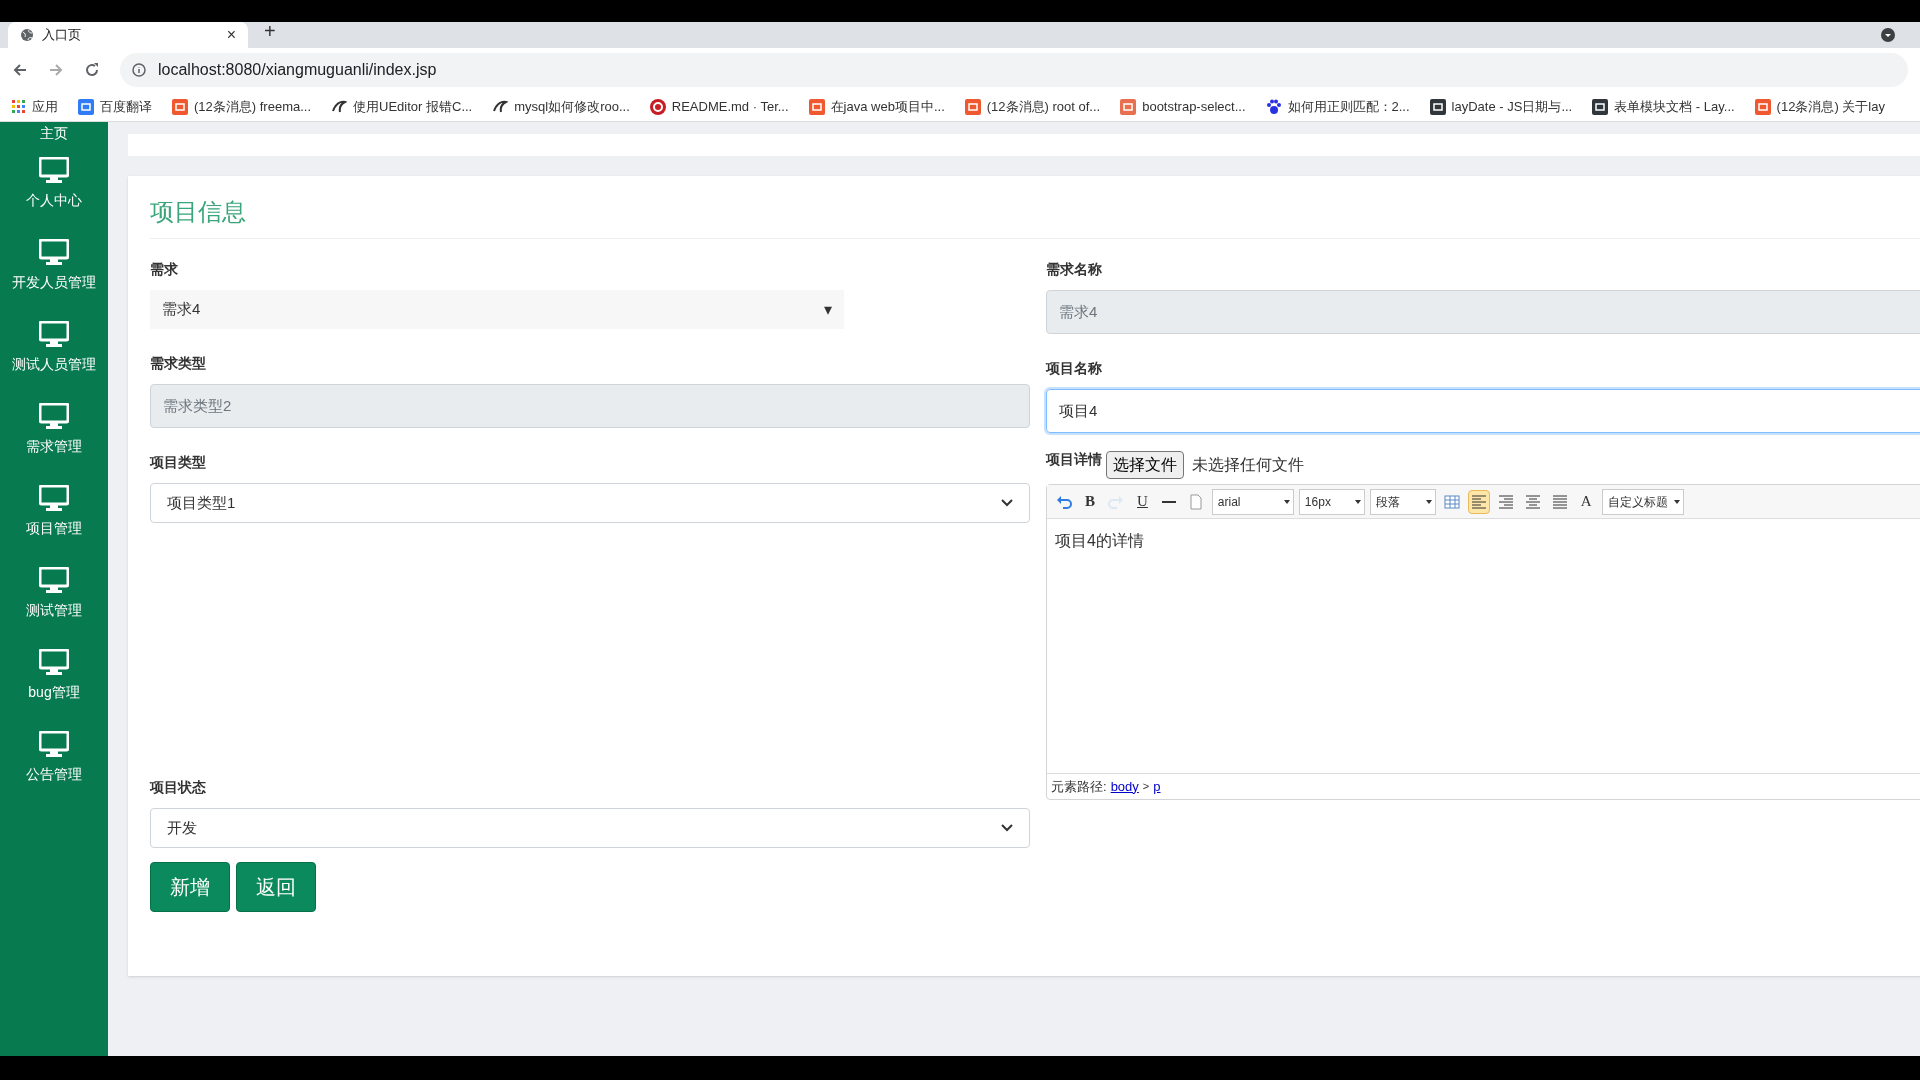  What do you see at coordinates (178, 363) in the screenshot?
I see `field-label: 需求类型` at bounding box center [178, 363].